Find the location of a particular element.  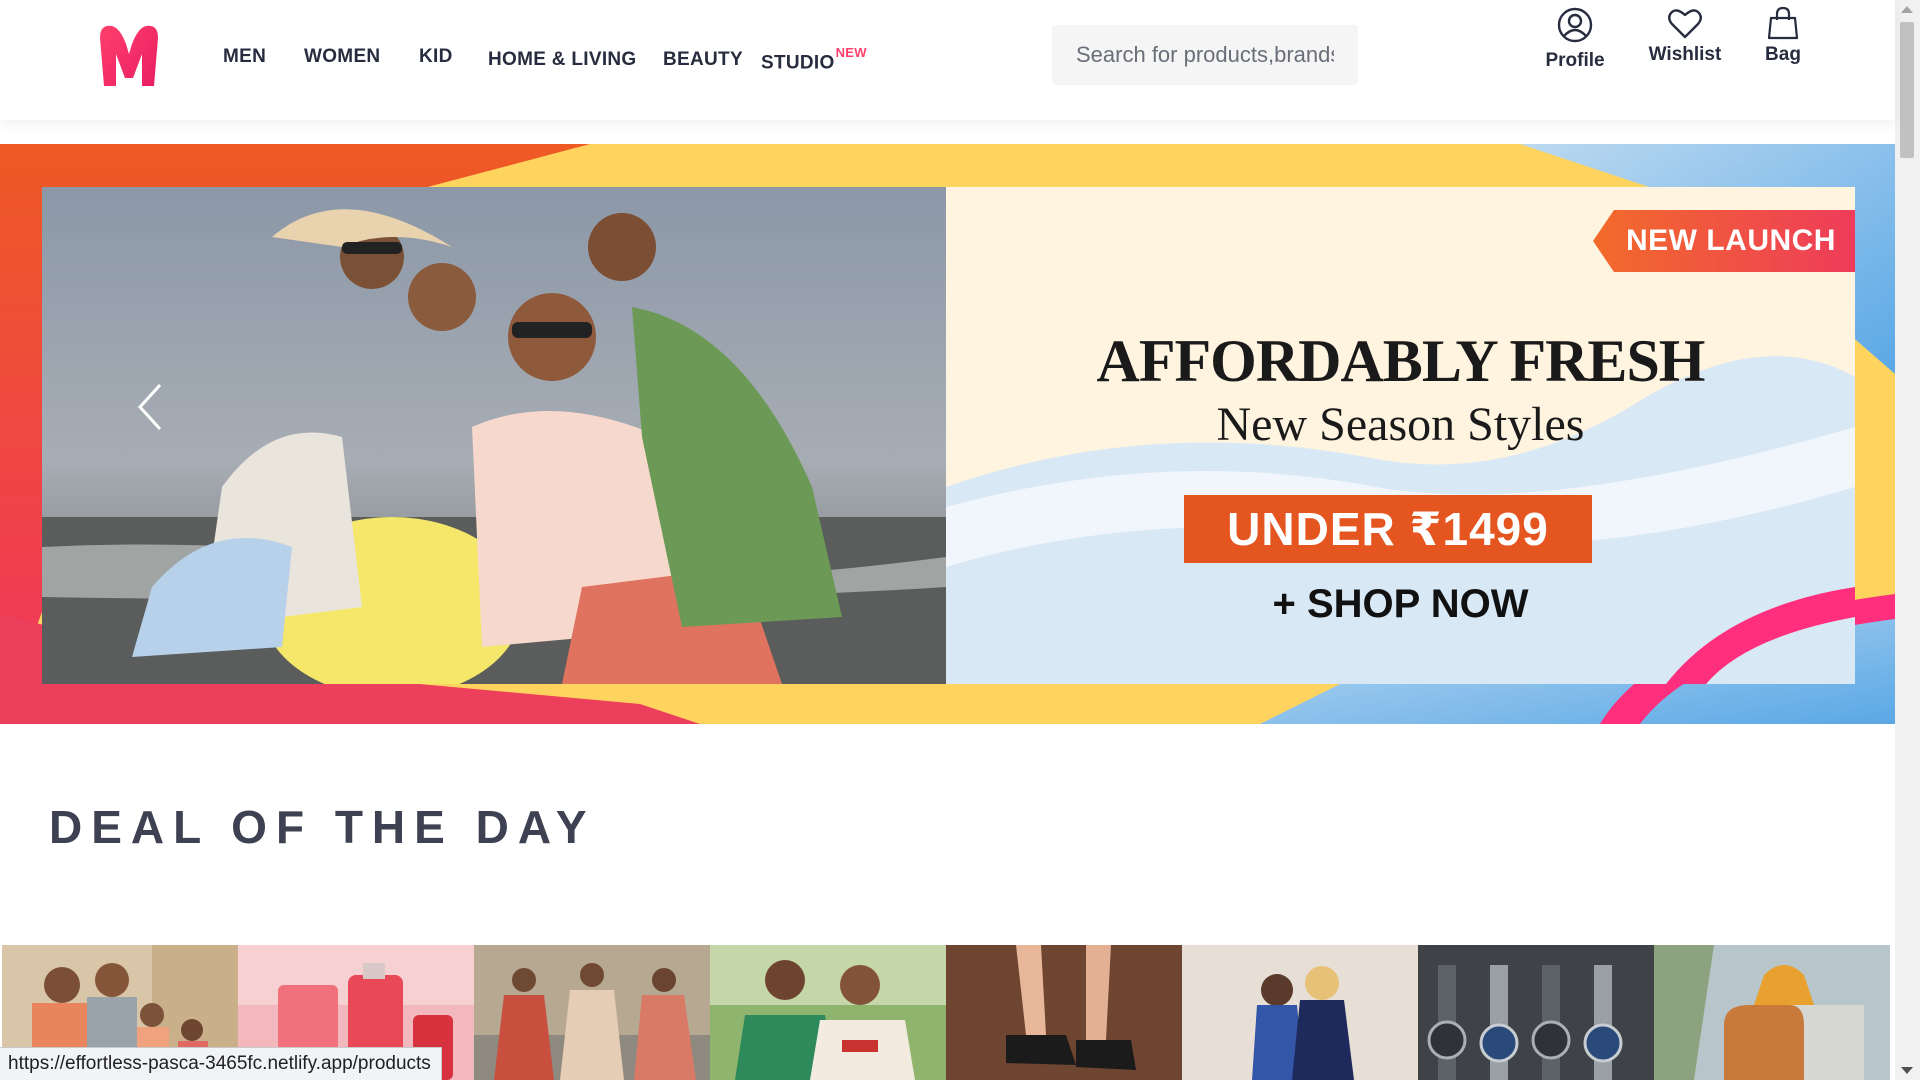

new-badge: NEW is located at coordinates (851, 52).